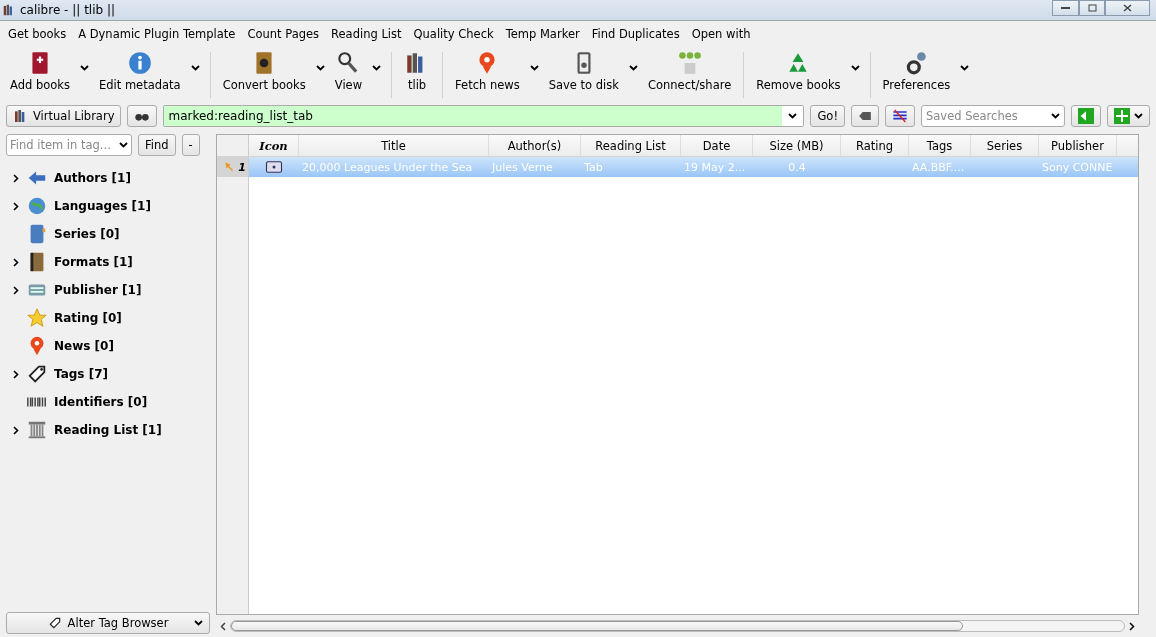  What do you see at coordinates (87, 234) in the screenshot?
I see `tag-category-item: Series [0]` at bounding box center [87, 234].